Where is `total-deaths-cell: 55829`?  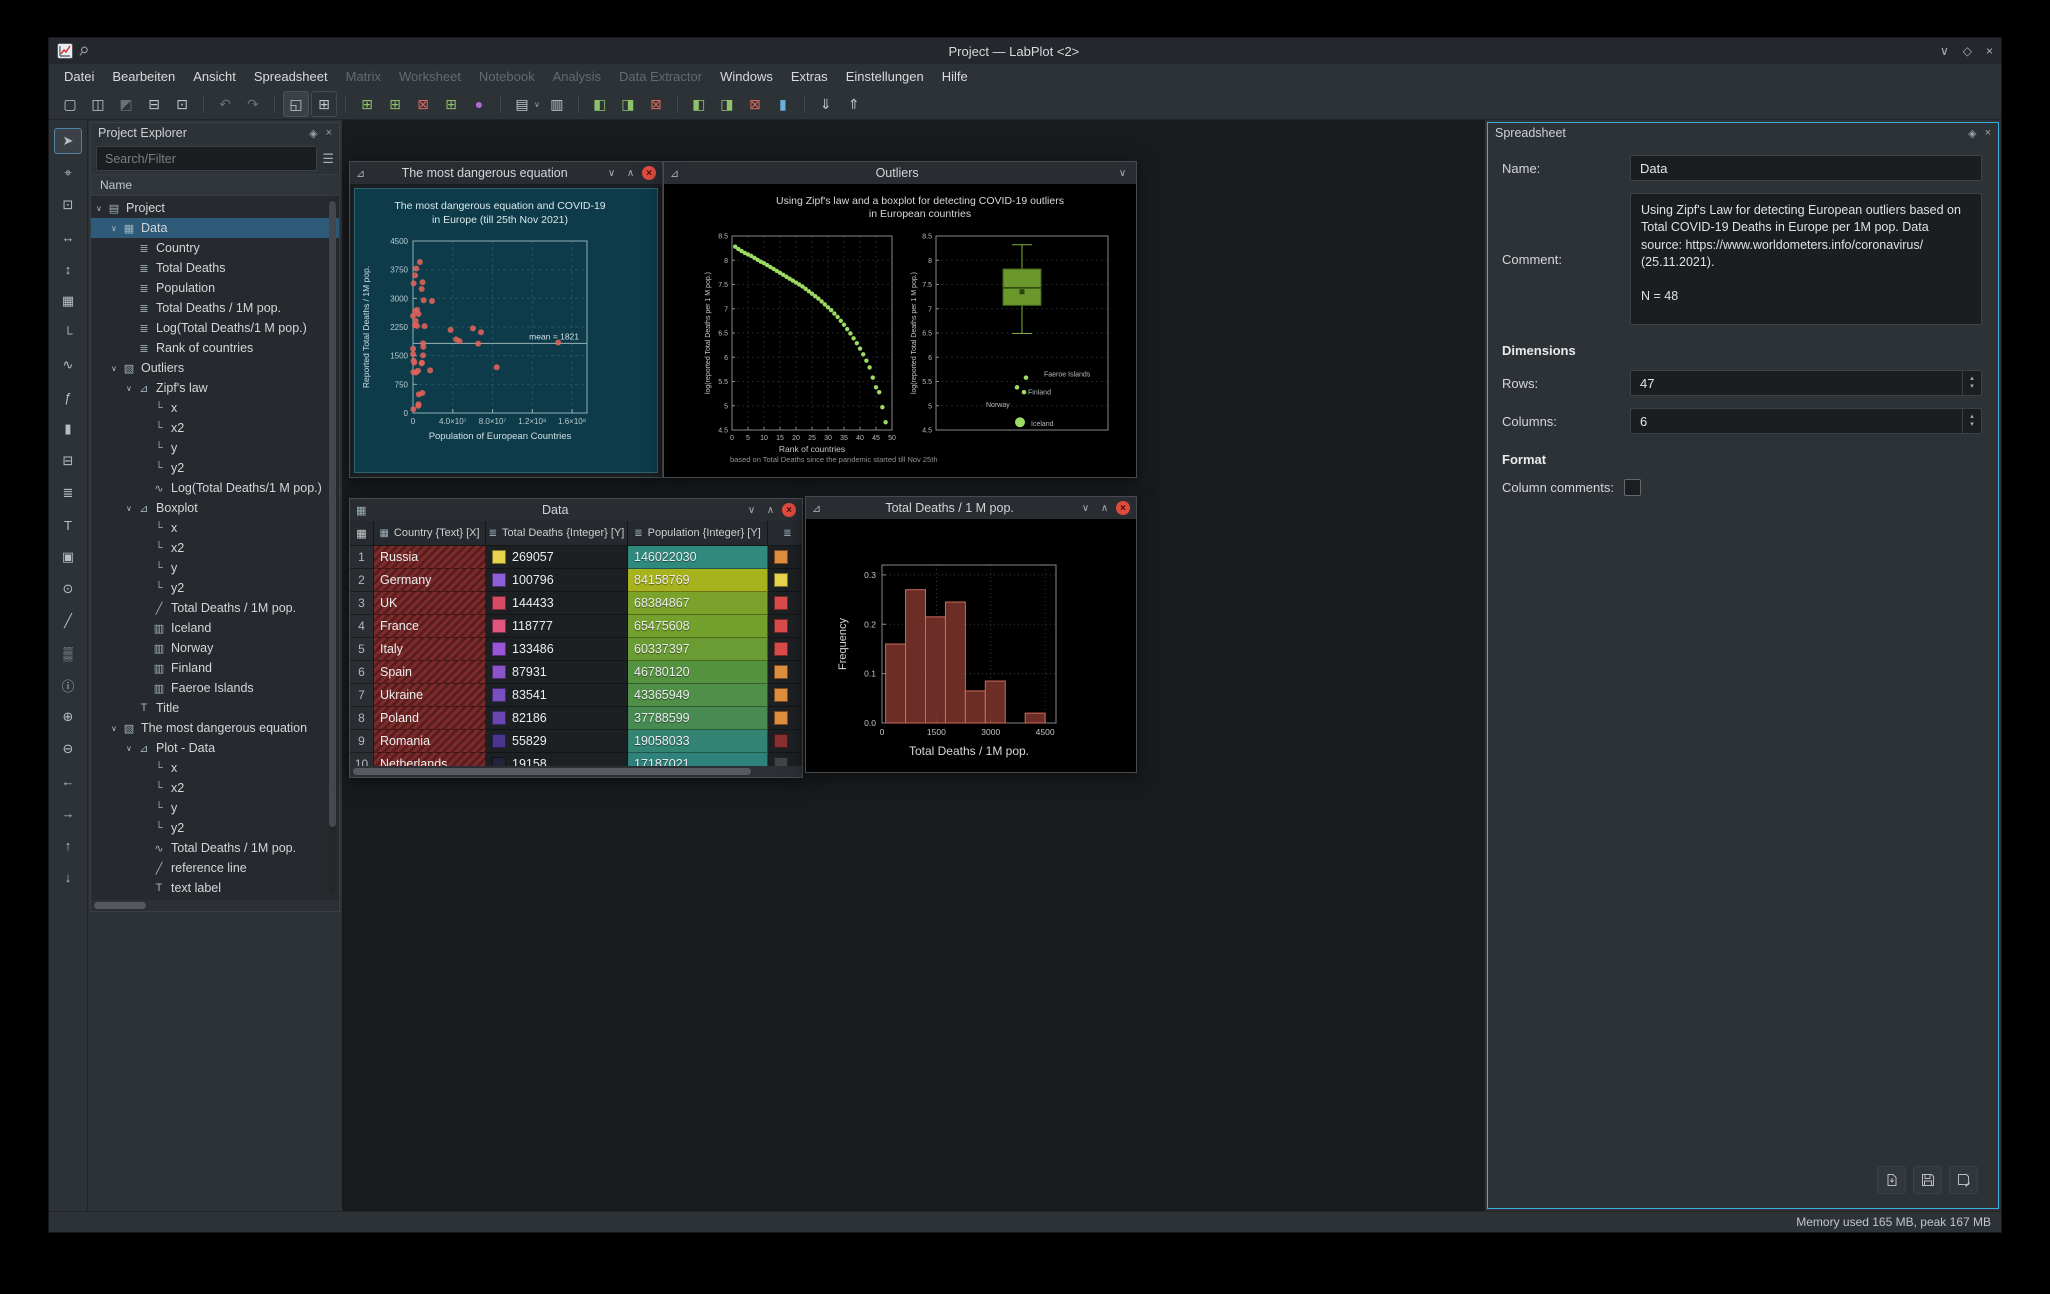 total-deaths-cell: 55829 is located at coordinates (557, 741).